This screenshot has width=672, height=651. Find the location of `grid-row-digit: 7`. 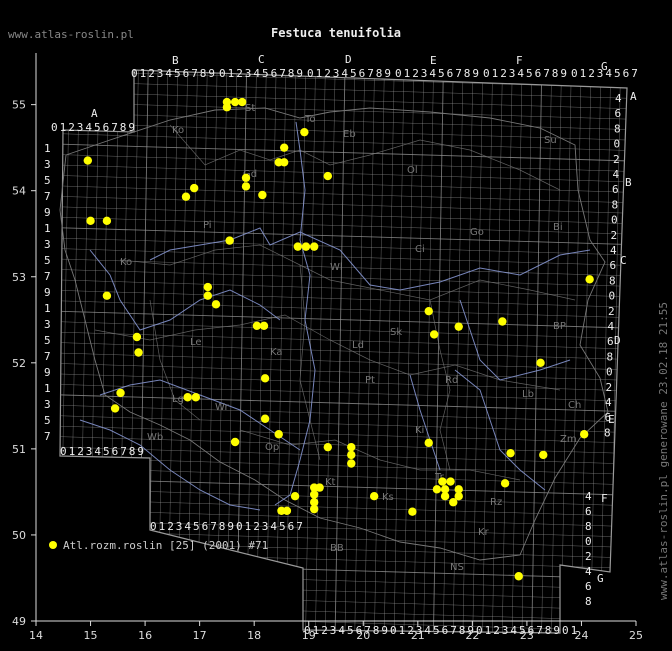

grid-row-digit: 7 is located at coordinates (47, 356).